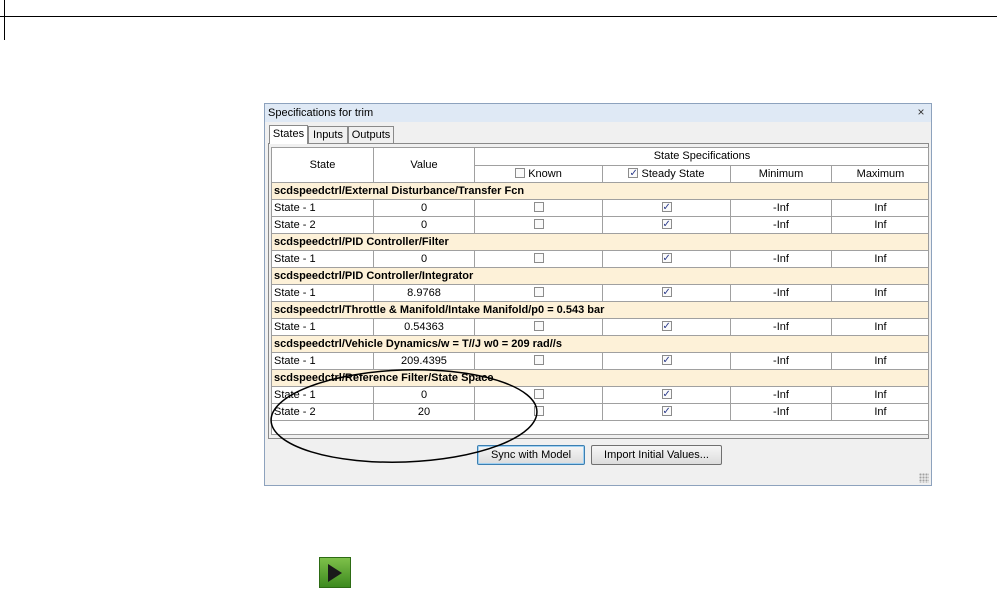  I want to click on header-steady-state: Steady State, so click(667, 174).